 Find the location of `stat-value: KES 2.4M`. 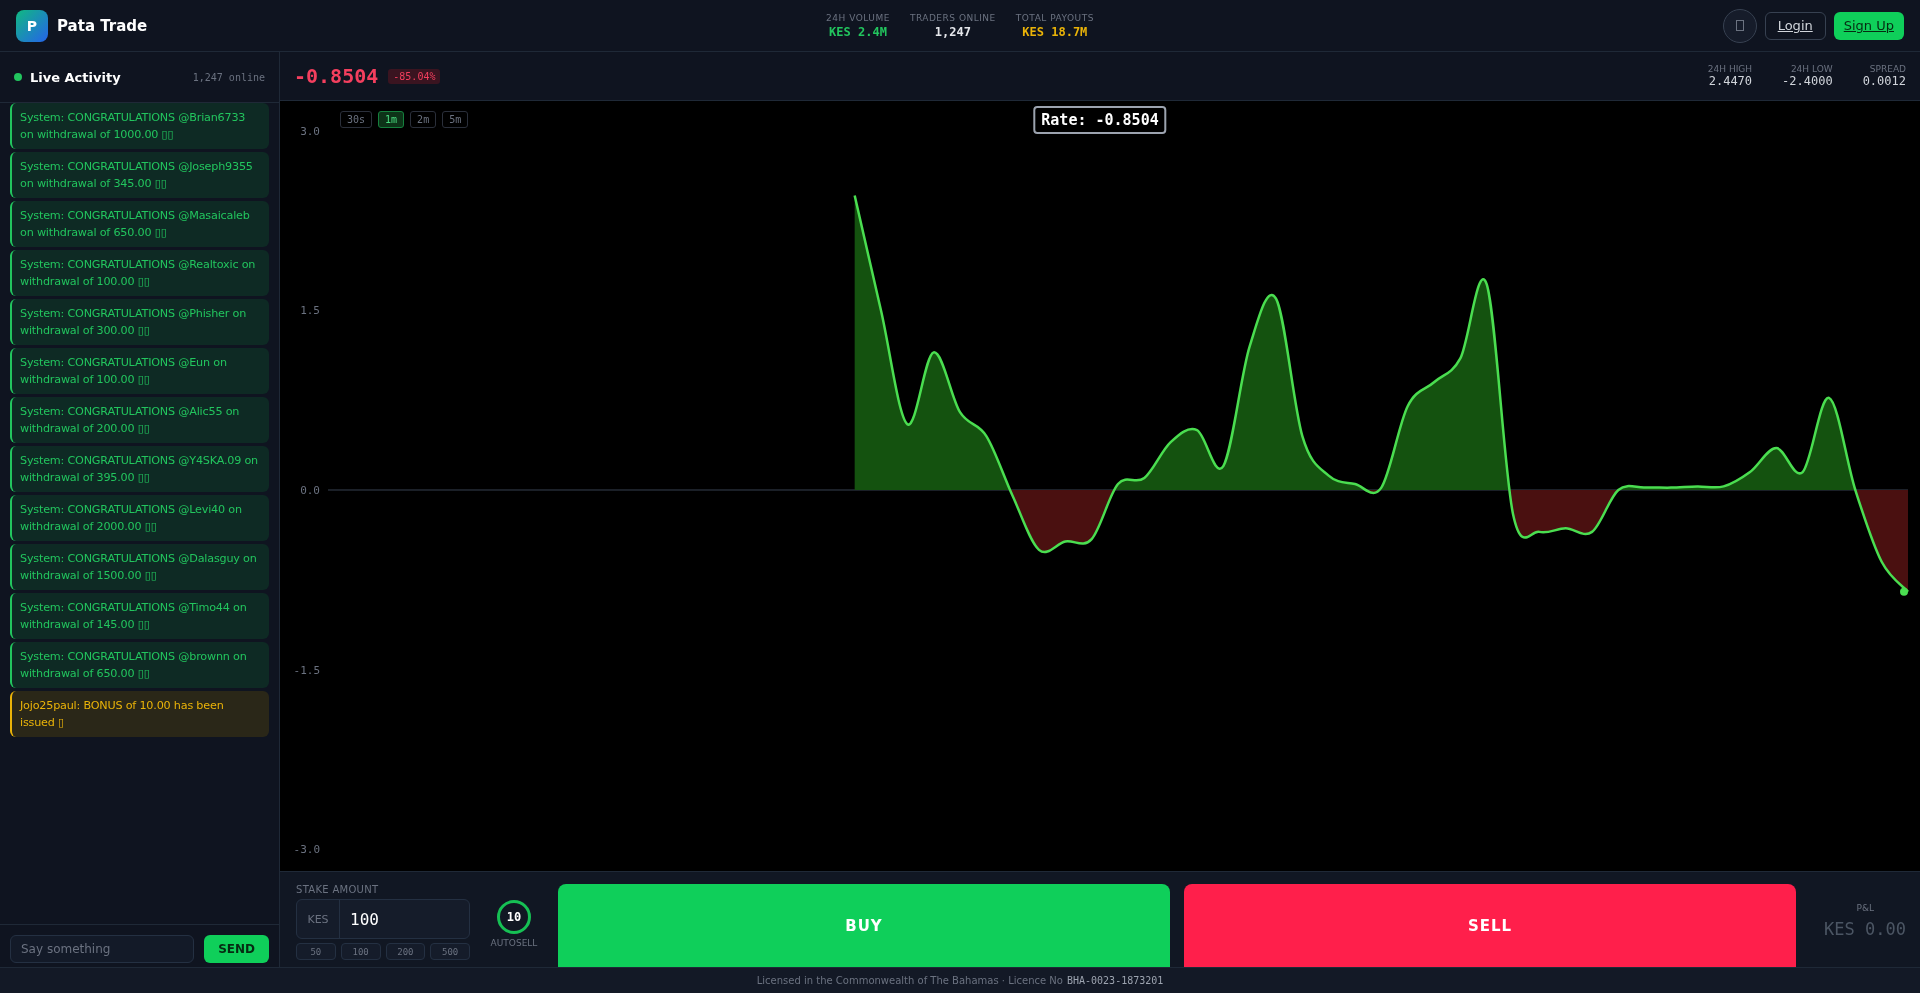

stat-value: KES 2.4M is located at coordinates (858, 31).